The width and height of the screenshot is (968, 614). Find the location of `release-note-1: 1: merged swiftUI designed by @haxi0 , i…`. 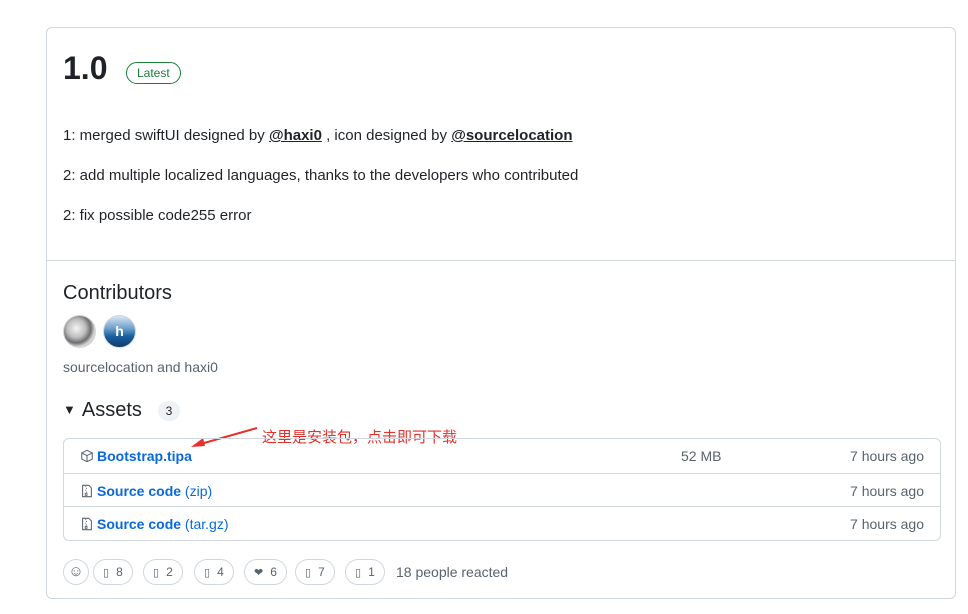

release-note-1: 1: merged swiftUI designed by @haxi0 , i… is located at coordinates (318, 135).